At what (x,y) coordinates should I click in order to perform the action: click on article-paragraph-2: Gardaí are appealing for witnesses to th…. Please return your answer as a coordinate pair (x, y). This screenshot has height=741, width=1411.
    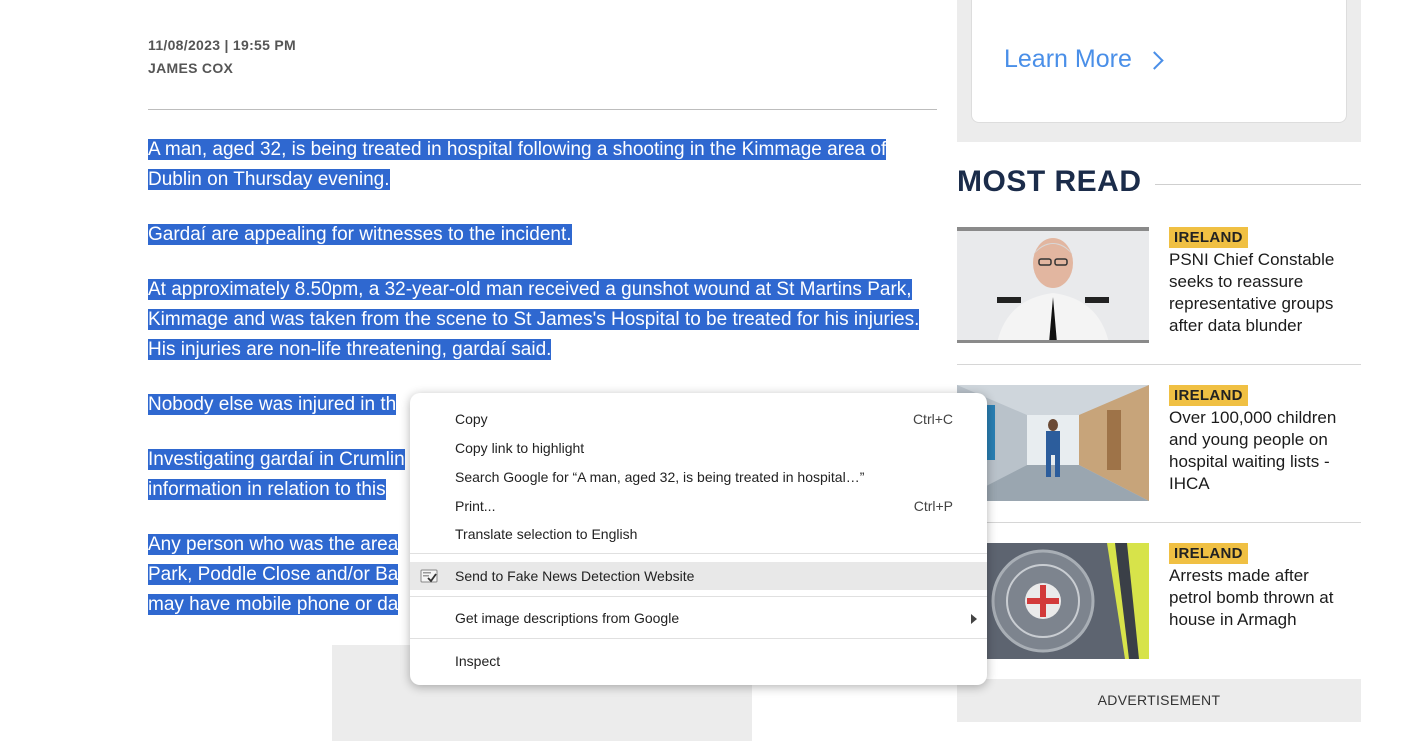
    Looking at the image, I should click on (545, 235).